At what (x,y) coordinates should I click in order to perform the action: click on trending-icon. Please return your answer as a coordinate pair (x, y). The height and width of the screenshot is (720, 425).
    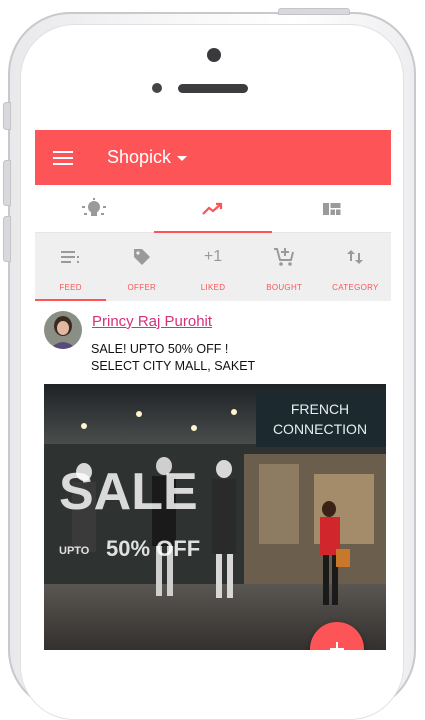
    Looking at the image, I should click on (212, 208).